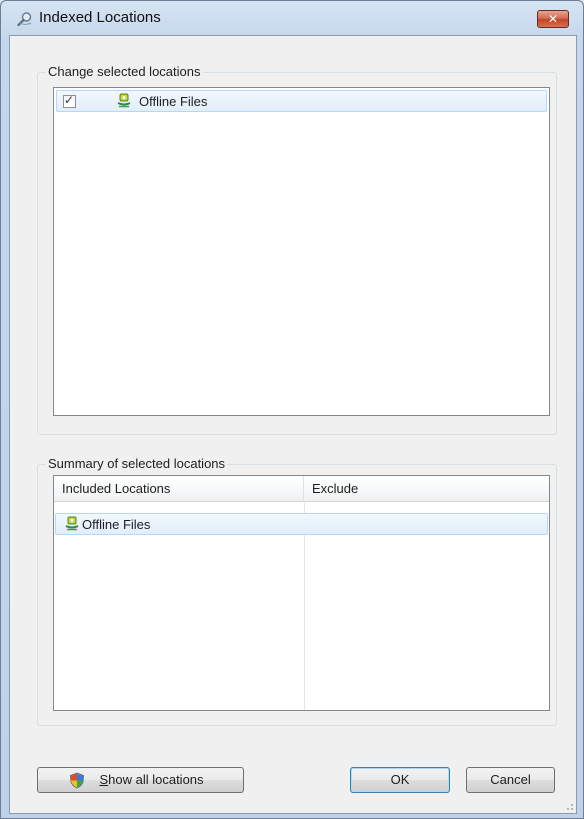 This screenshot has width=584, height=819. What do you see at coordinates (179, 489) in the screenshot?
I see `column-header-included: Included Locations` at bounding box center [179, 489].